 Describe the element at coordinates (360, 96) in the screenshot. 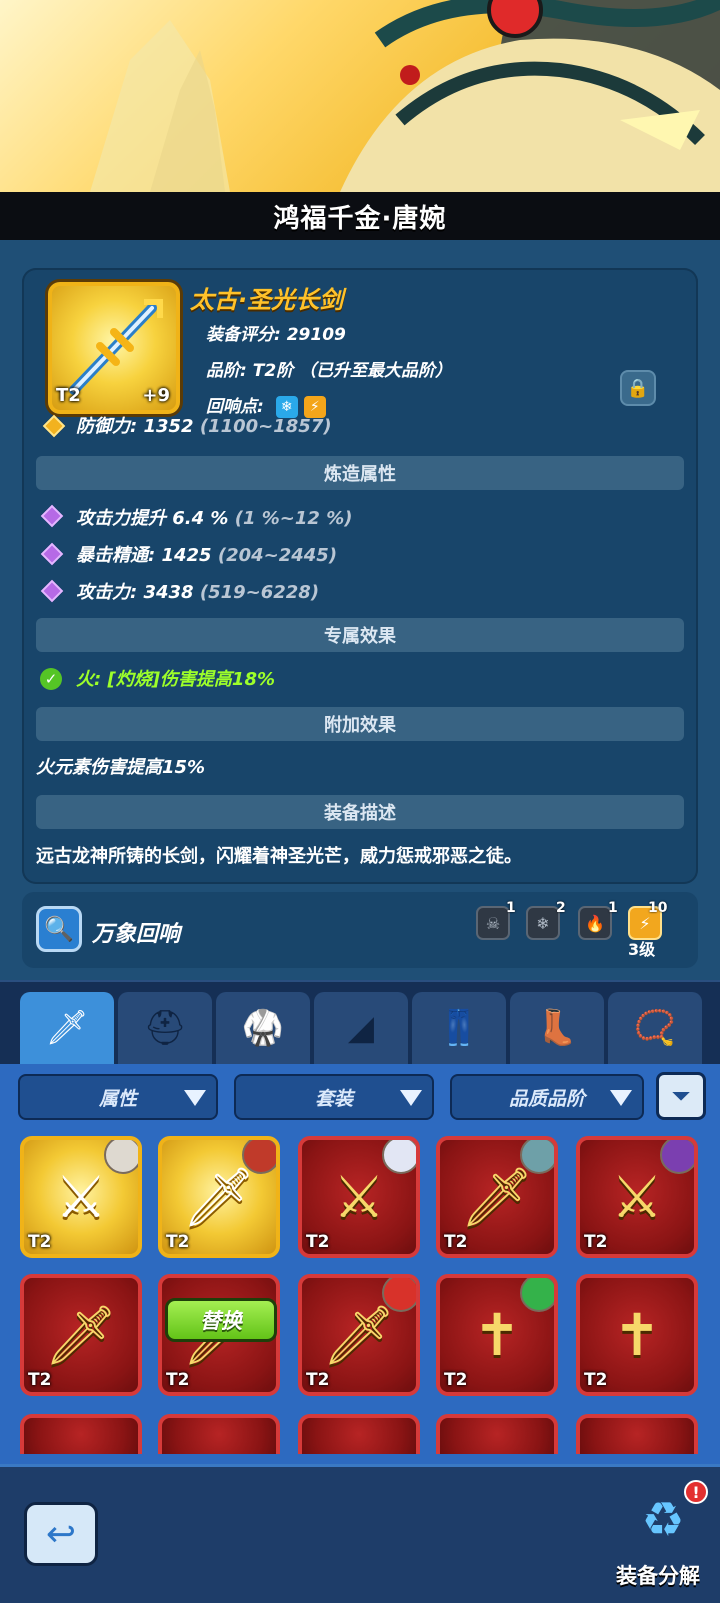

I see `hero-banner` at that location.